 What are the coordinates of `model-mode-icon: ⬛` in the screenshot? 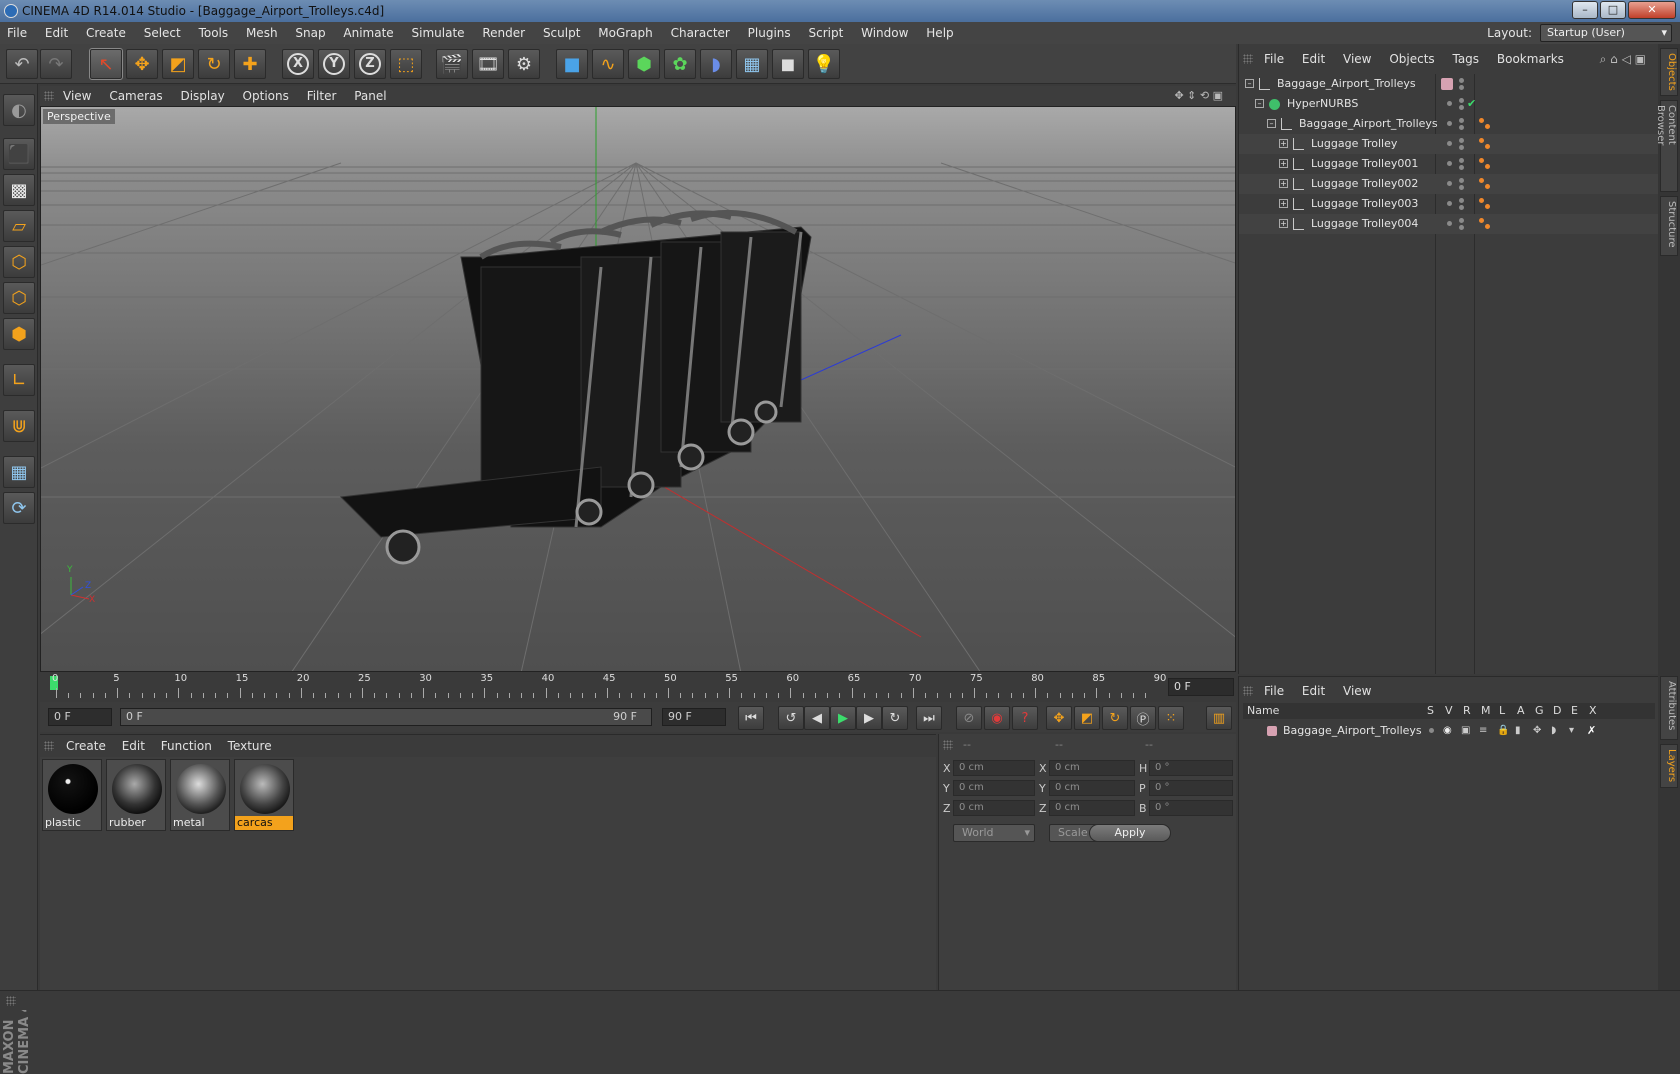 It's located at (19, 154).